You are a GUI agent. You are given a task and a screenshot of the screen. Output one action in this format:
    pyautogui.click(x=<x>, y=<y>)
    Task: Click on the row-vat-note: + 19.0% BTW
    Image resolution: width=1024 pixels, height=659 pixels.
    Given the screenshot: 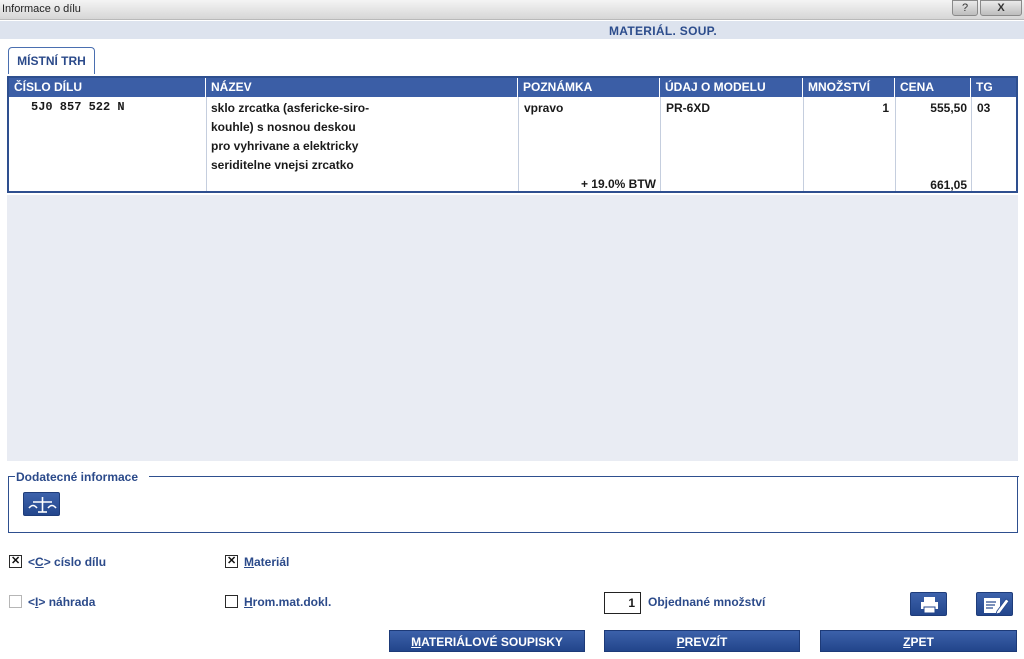 What is the action you would take?
    pyautogui.click(x=618, y=184)
    